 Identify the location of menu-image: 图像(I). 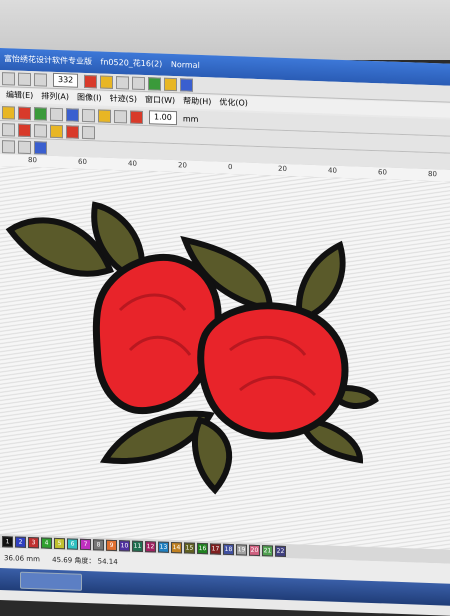
(89, 98).